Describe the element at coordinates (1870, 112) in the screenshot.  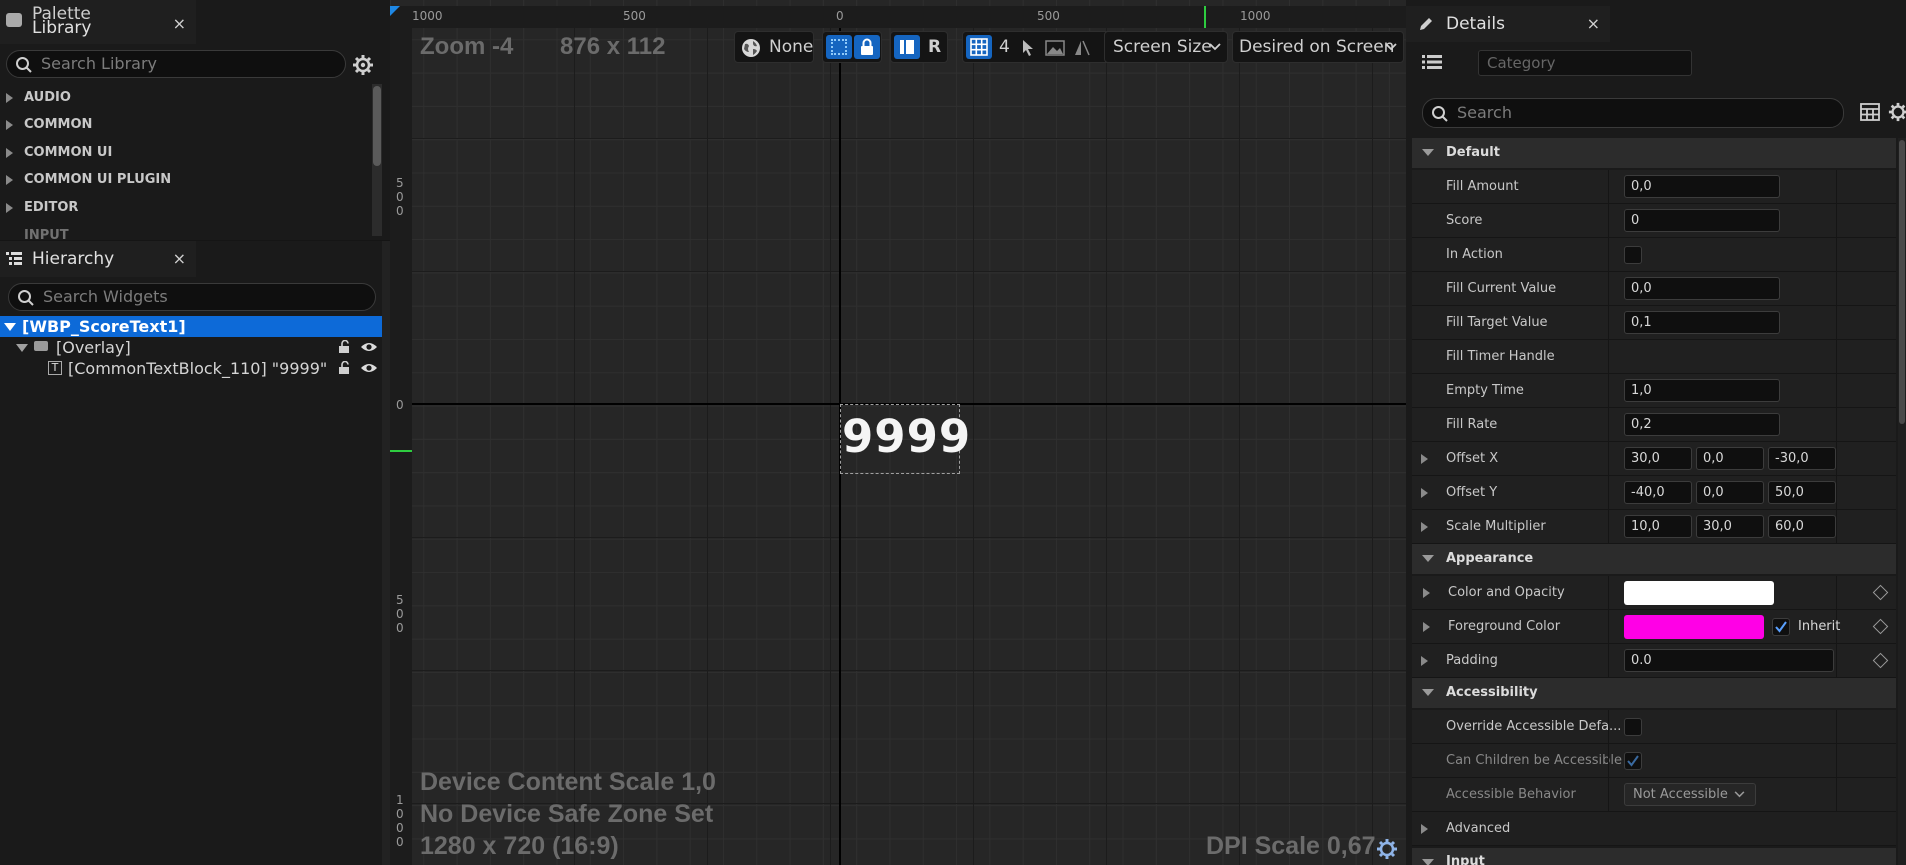
I see `table-view-icon` at that location.